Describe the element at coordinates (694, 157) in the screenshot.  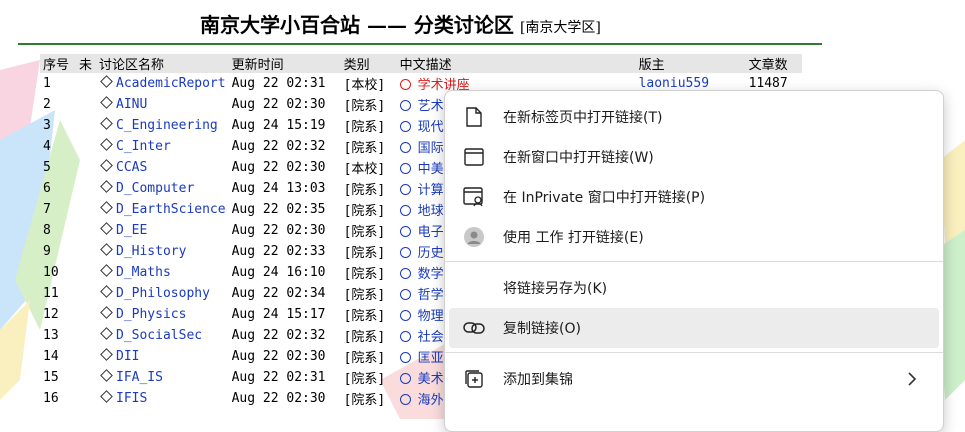
I see `menu-item-open-new-window: 在新窗口中打开链接(W)` at that location.